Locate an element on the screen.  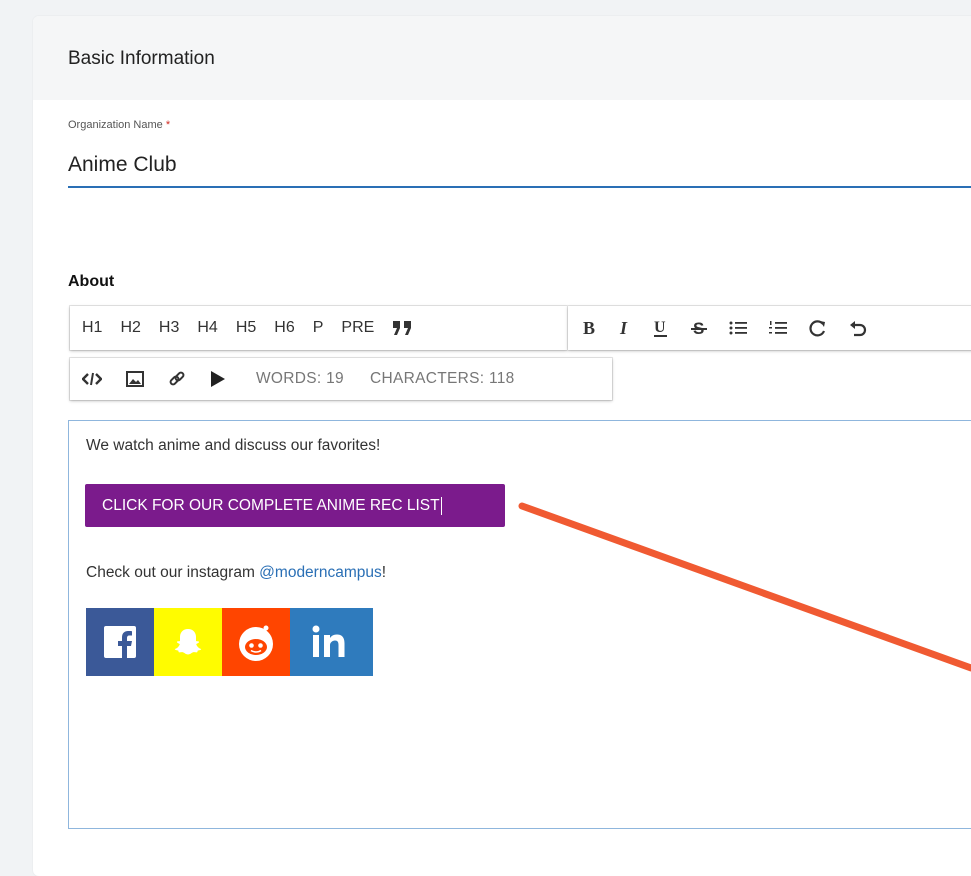
annotation-arrow is located at coordinates (744, 587).